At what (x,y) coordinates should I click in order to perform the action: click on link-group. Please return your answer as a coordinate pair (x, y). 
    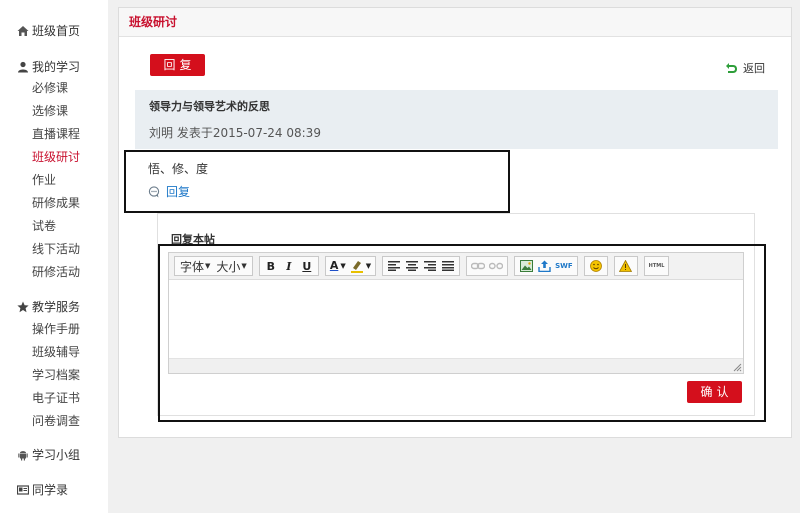
    Looking at the image, I should click on (487, 266).